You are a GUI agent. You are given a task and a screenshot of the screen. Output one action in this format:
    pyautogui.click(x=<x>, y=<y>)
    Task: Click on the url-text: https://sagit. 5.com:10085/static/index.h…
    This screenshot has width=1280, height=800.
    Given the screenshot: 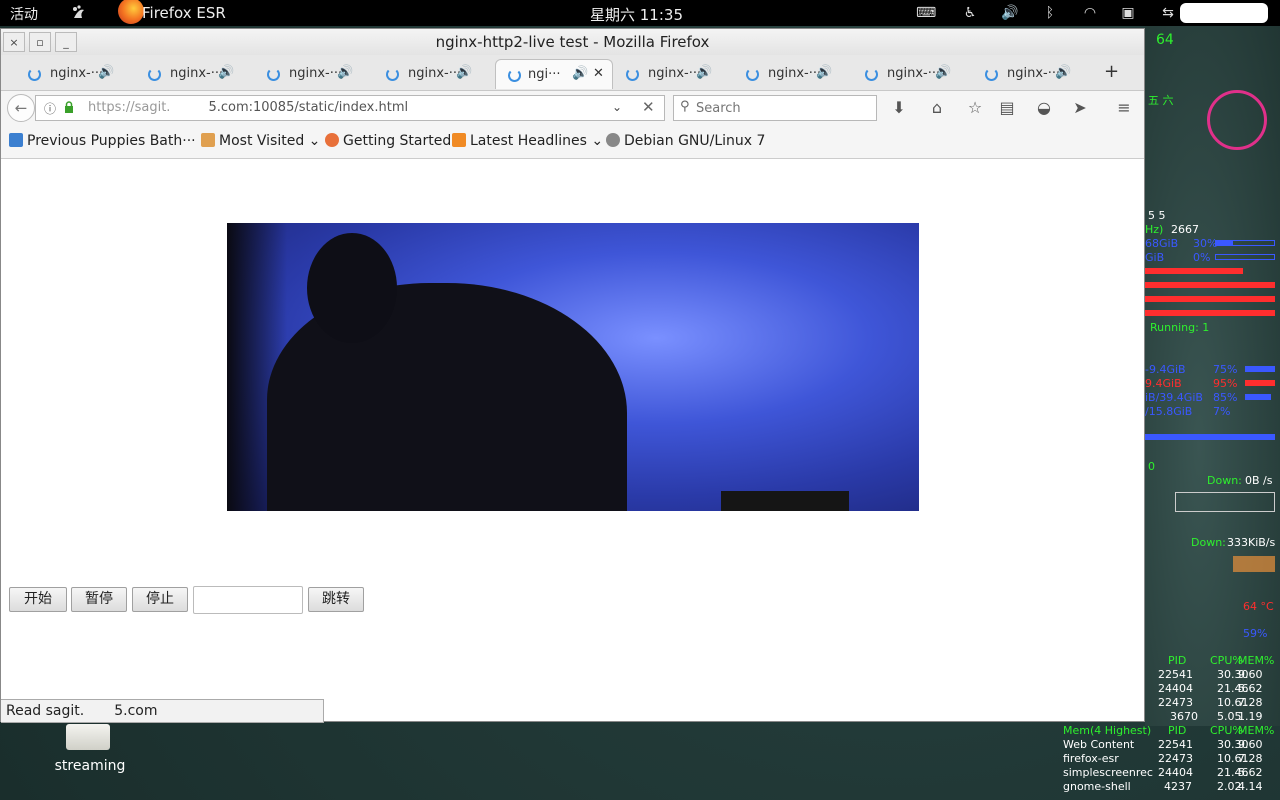 What is the action you would take?
    pyautogui.click(x=248, y=107)
    